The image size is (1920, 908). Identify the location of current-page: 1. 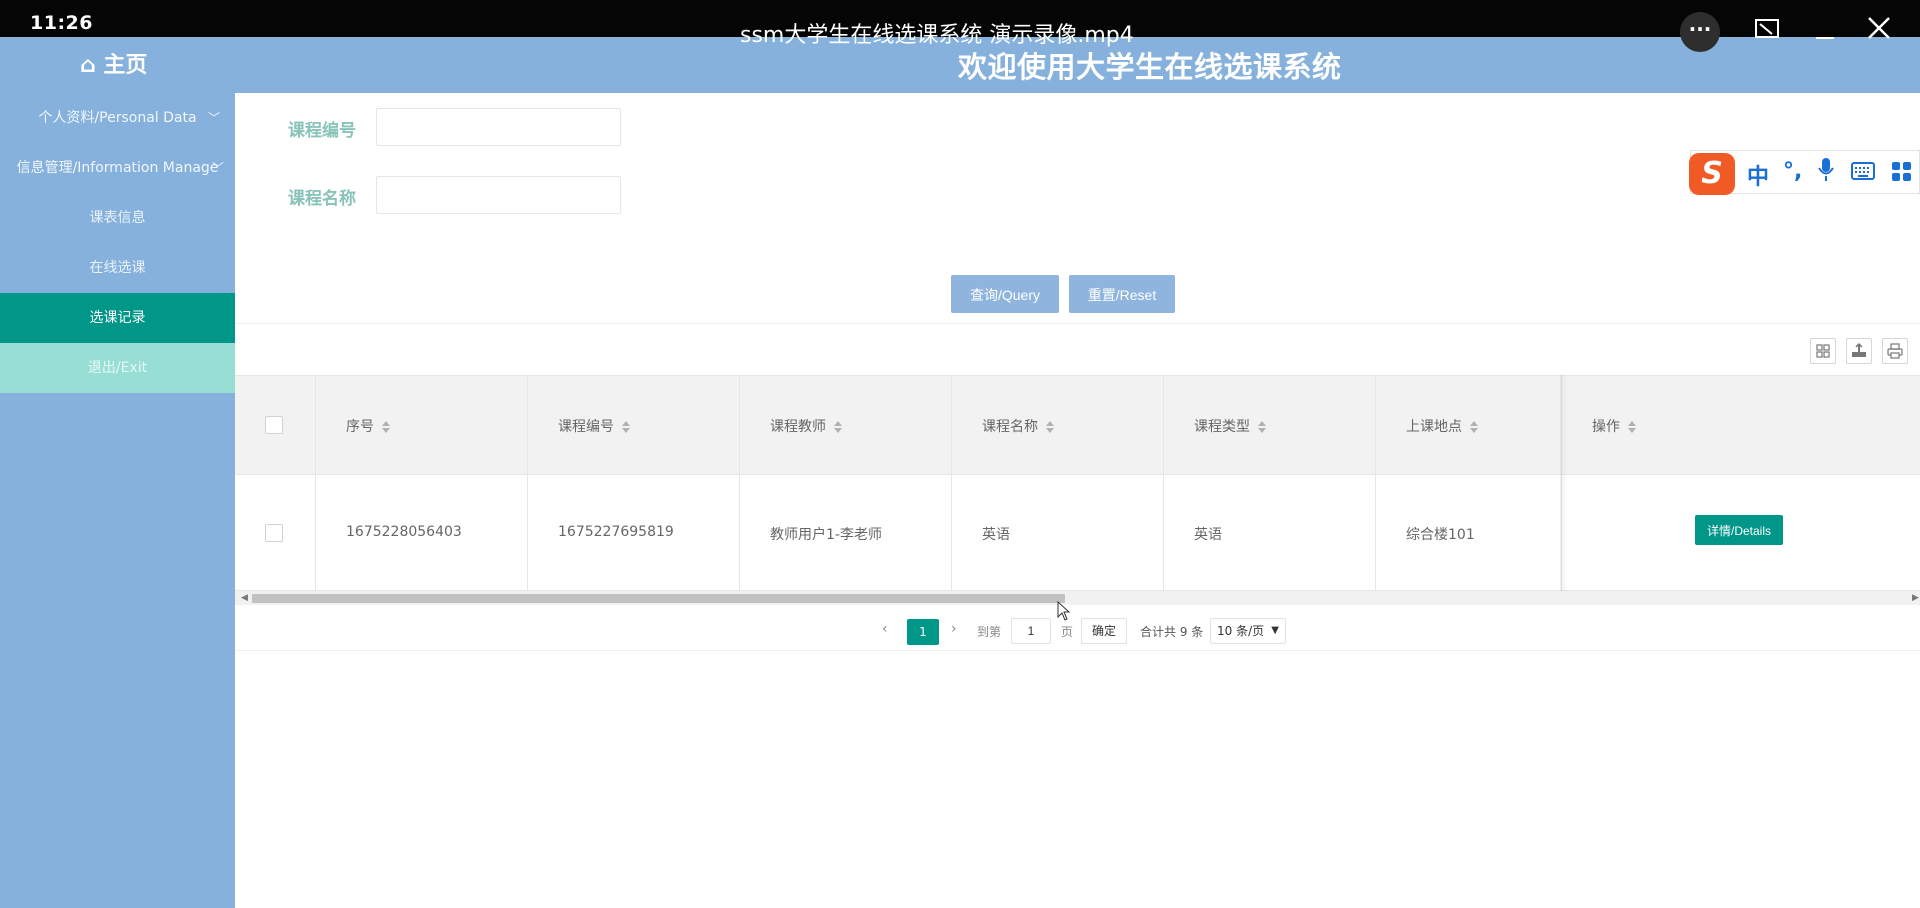
(923, 632).